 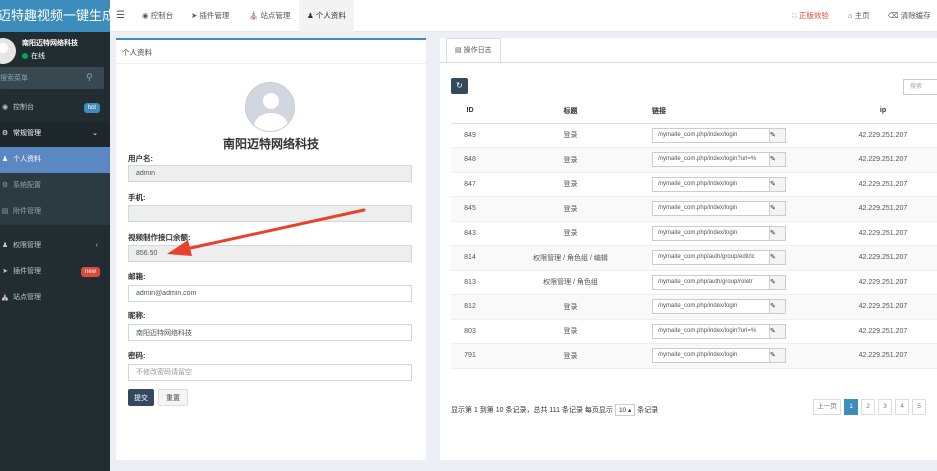 What do you see at coordinates (55, 108) in the screenshot?
I see `sidebar-item-dashboard: ◉ 控制台 hot` at bounding box center [55, 108].